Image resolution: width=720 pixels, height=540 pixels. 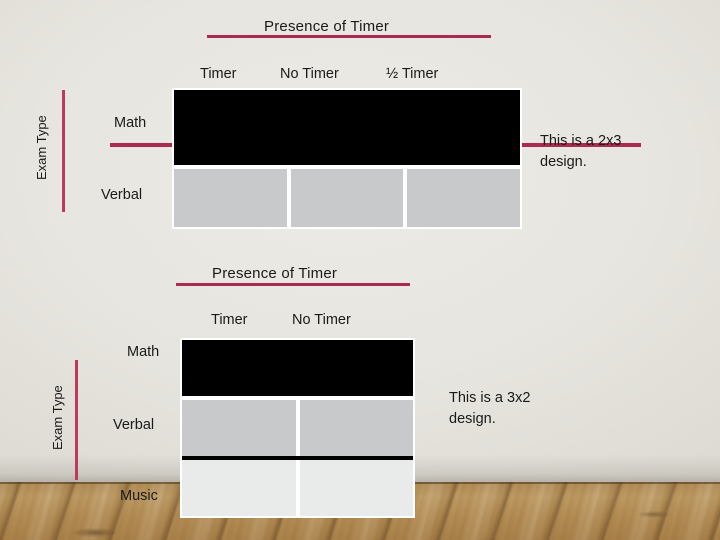 I want to click on design-b-title-underline, so click(x=293, y=284).